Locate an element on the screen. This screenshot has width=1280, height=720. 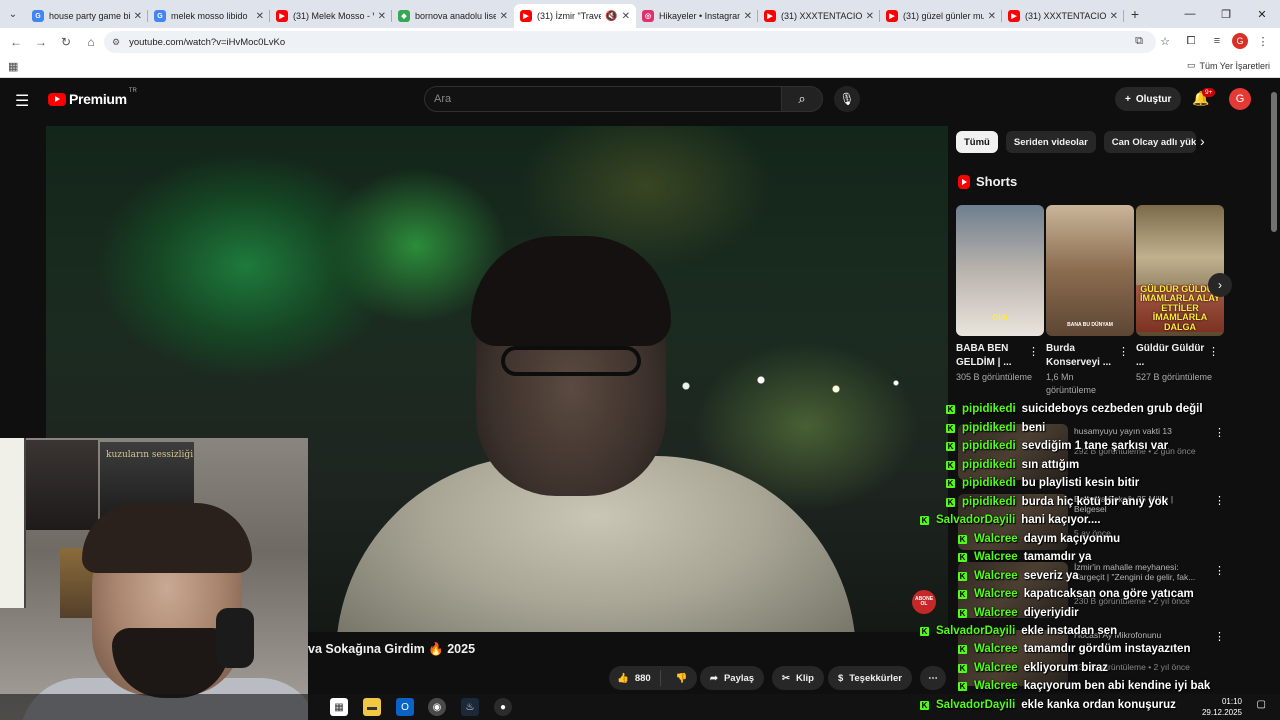
browser-tab: Ghouse party game bi ✕ is located at coordinates (87, 16).